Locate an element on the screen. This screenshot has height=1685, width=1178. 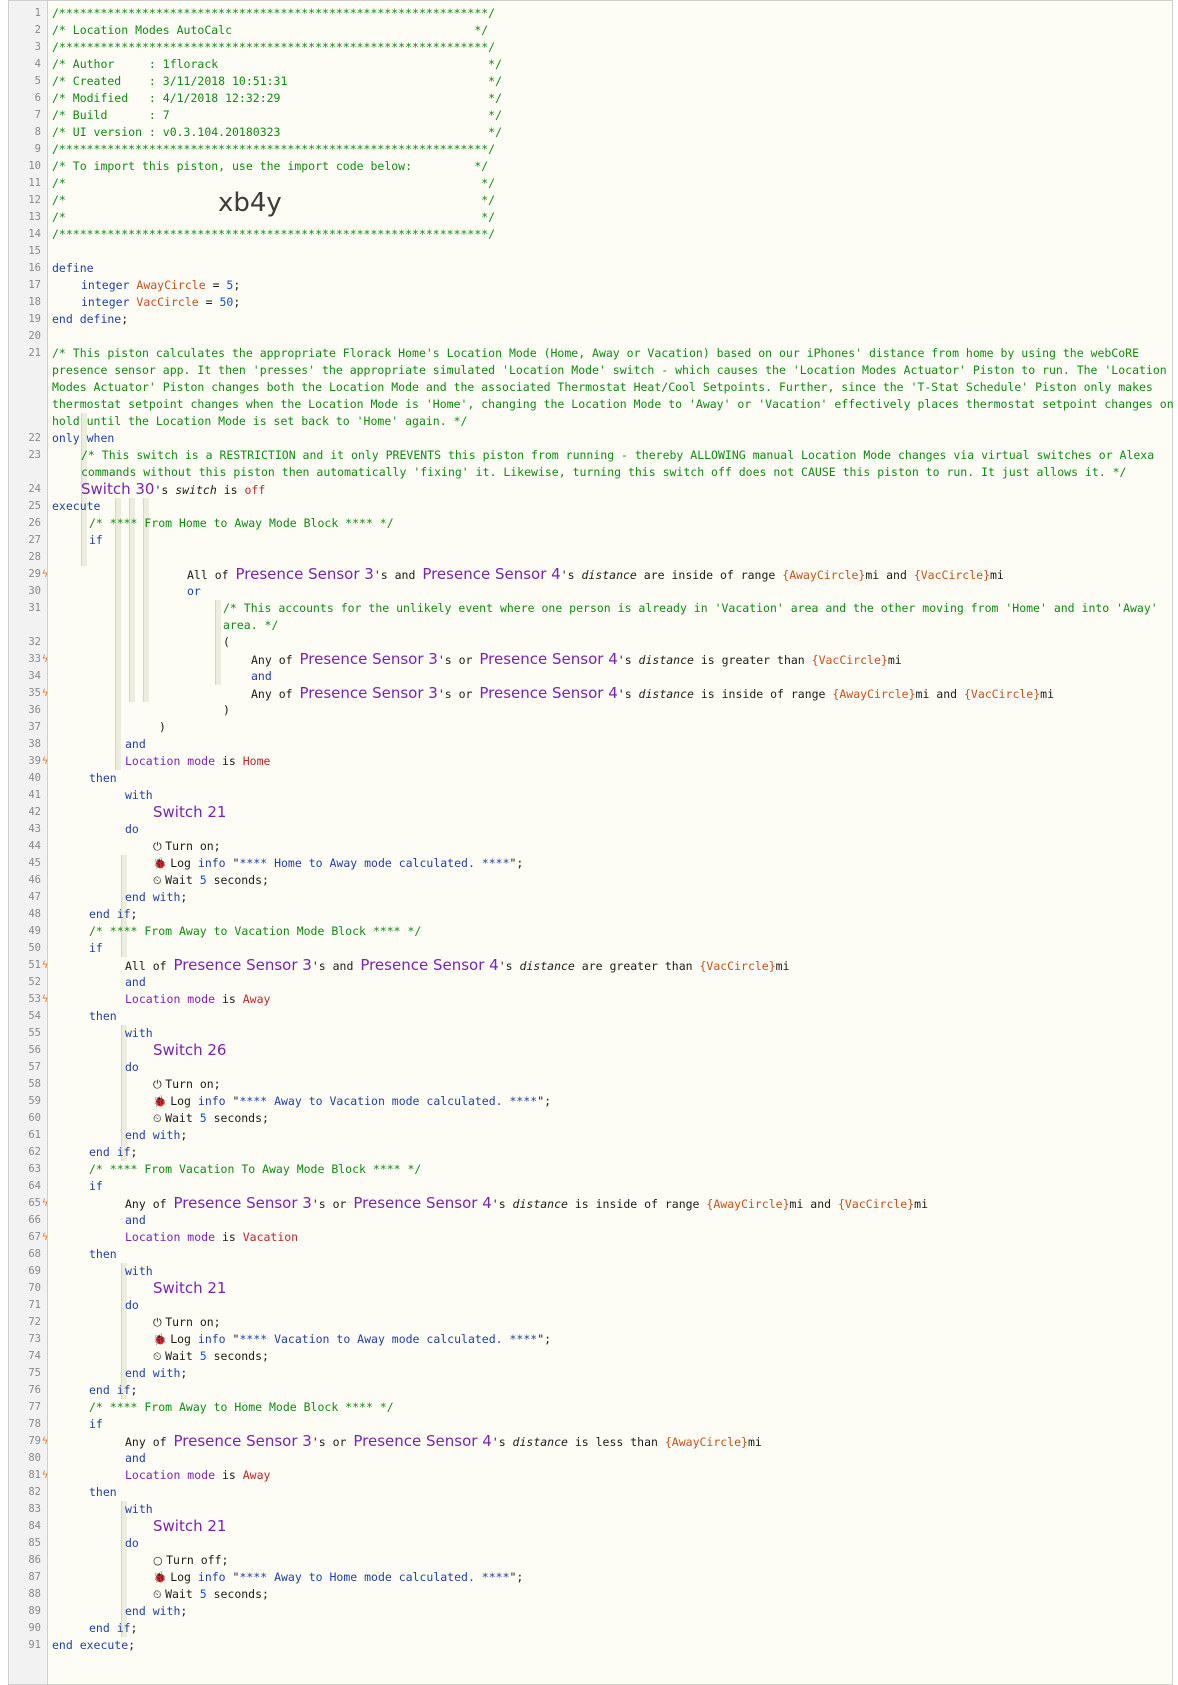
code-line: 46 ⏲ Wait 5 seconds; is located at coordinates (590, 880).